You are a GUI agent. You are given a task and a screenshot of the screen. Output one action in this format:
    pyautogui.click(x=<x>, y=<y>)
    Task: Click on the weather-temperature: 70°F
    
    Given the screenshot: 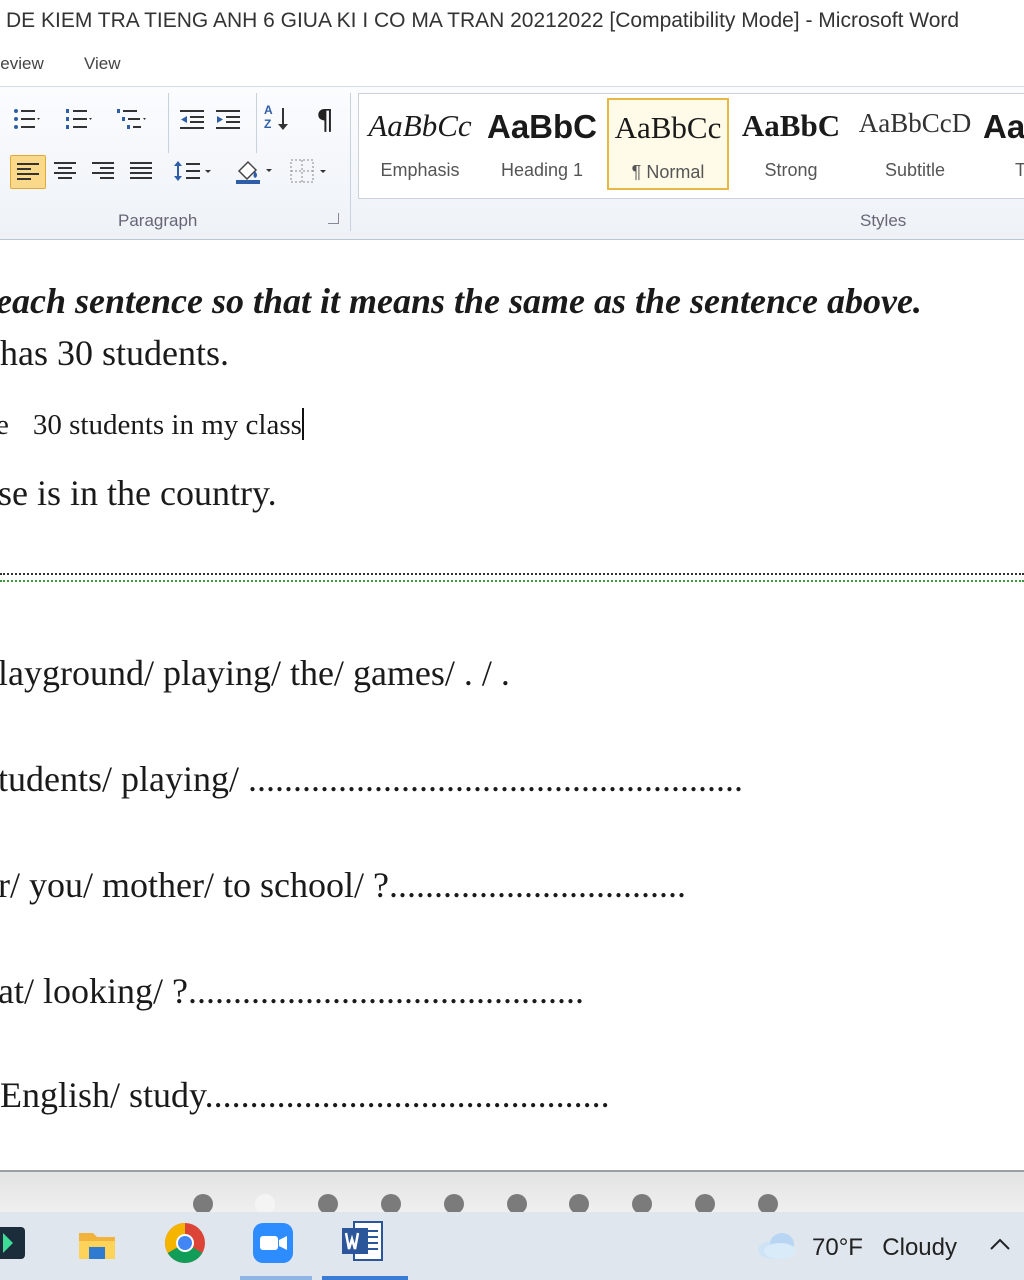 What is the action you would take?
    pyautogui.click(x=837, y=1247)
    